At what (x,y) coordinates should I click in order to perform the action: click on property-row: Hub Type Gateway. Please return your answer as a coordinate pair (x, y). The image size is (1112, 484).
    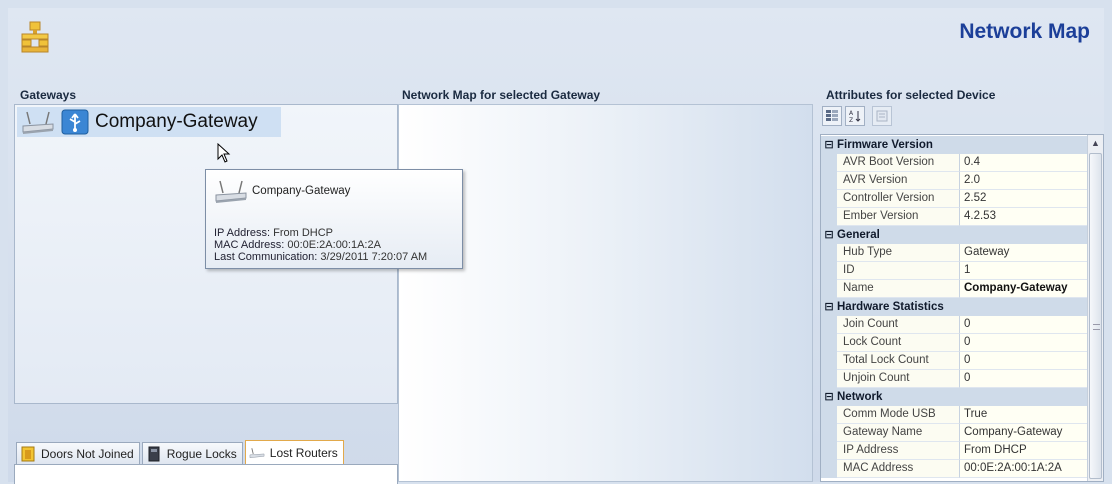
    Looking at the image, I should click on (955, 253).